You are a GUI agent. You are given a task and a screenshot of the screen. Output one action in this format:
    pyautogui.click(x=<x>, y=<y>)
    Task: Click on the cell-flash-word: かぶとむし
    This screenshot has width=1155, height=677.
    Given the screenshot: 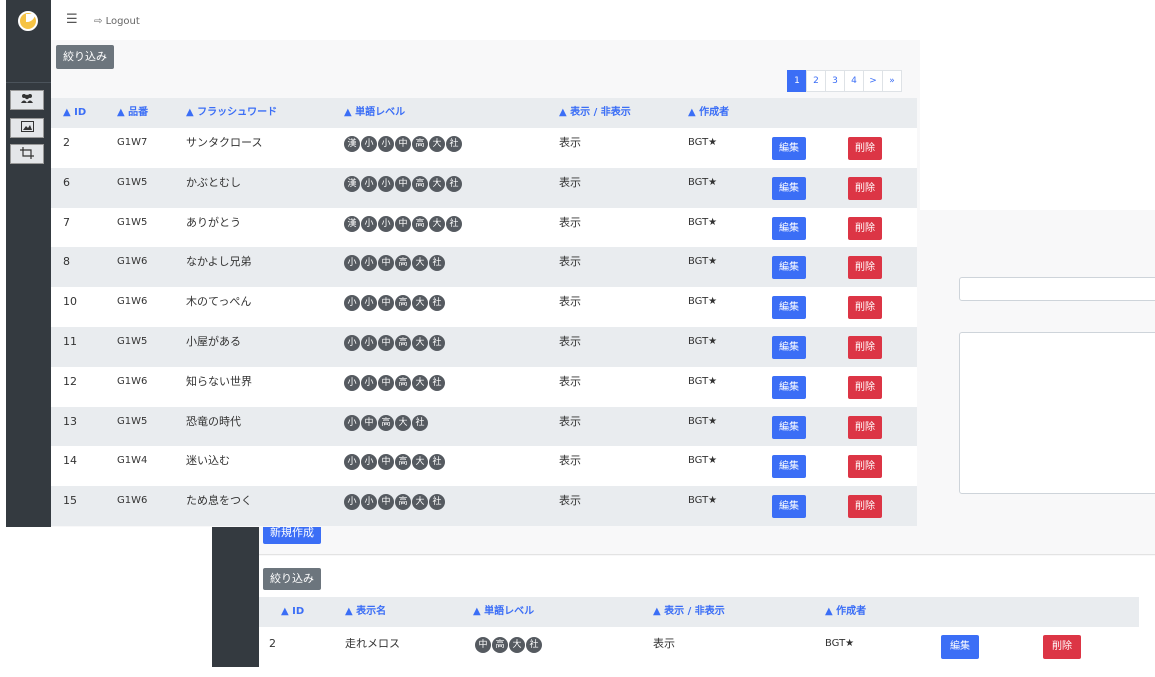 What is the action you would take?
    pyautogui.click(x=213, y=182)
    